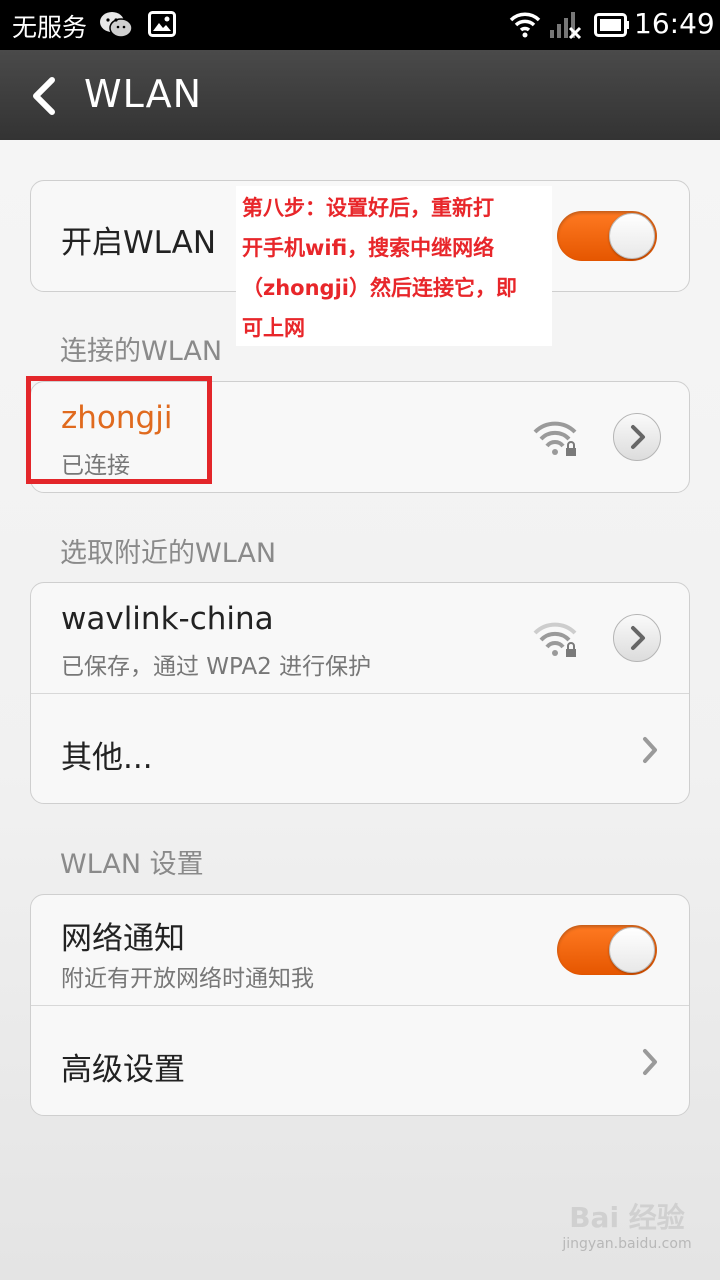 The width and height of the screenshot is (720, 1280). What do you see at coordinates (368, 208) in the screenshot?
I see `annotation-line: 第八步：设置好后，重新打` at bounding box center [368, 208].